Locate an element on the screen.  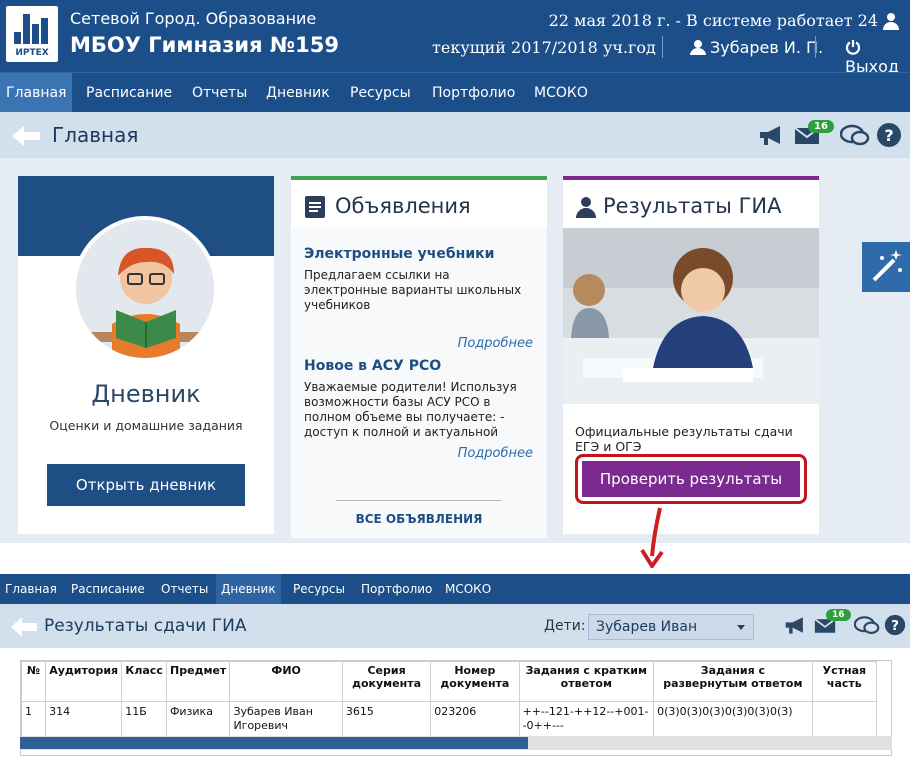
check-results-highlight: Проверить результаты is located at coordinates (691, 479).